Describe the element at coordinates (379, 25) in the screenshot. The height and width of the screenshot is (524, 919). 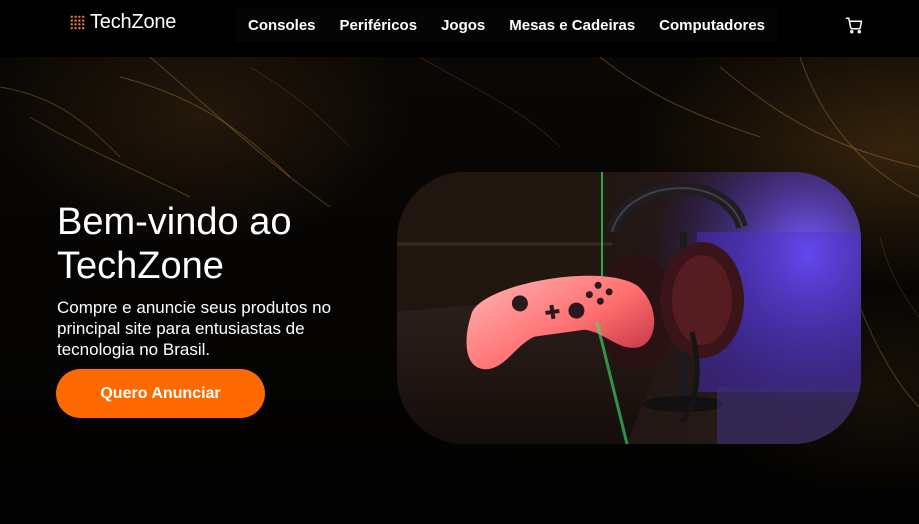
I see `nav-item-perifericos: Periféricos` at that location.